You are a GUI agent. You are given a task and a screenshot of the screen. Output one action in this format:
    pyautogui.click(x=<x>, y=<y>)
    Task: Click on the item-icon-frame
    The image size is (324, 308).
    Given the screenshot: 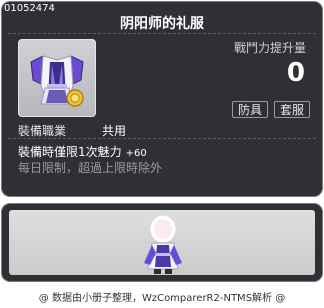 What is the action you would take?
    pyautogui.click(x=57, y=78)
    